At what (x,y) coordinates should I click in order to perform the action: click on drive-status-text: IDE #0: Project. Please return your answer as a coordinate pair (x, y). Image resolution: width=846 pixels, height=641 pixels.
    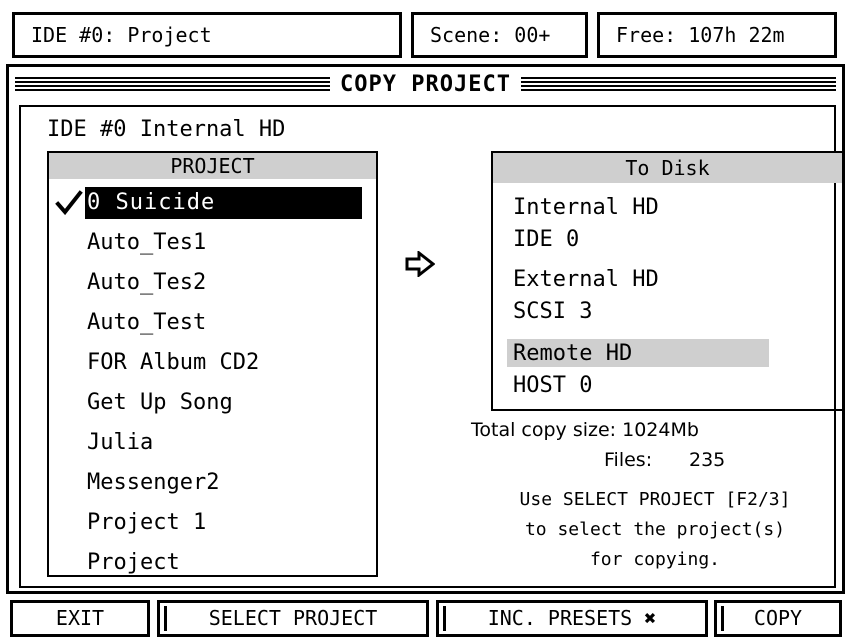
    Looking at the image, I should click on (121, 35).